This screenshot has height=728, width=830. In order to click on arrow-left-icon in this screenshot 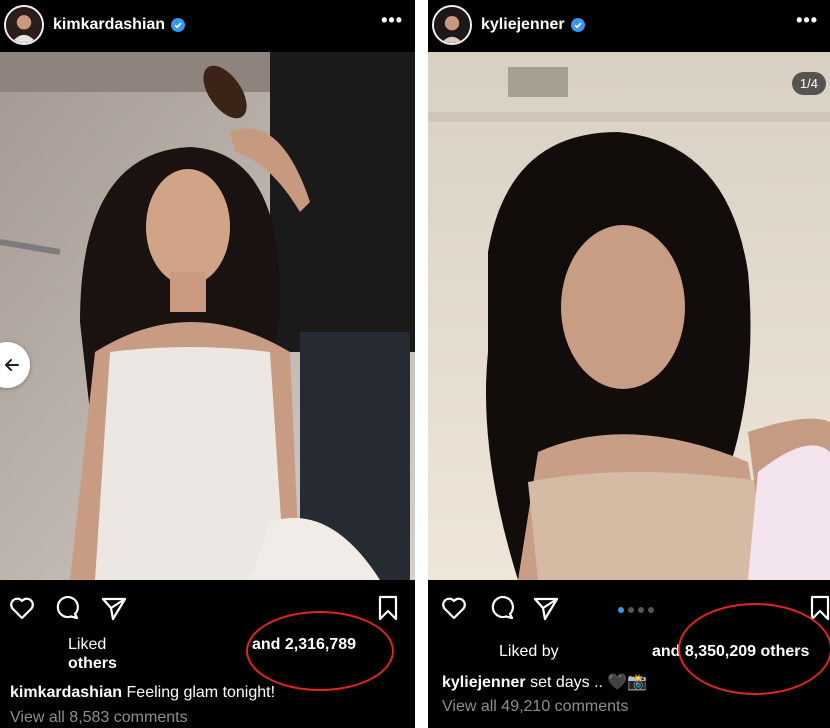, I will do `click(11, 365)`.